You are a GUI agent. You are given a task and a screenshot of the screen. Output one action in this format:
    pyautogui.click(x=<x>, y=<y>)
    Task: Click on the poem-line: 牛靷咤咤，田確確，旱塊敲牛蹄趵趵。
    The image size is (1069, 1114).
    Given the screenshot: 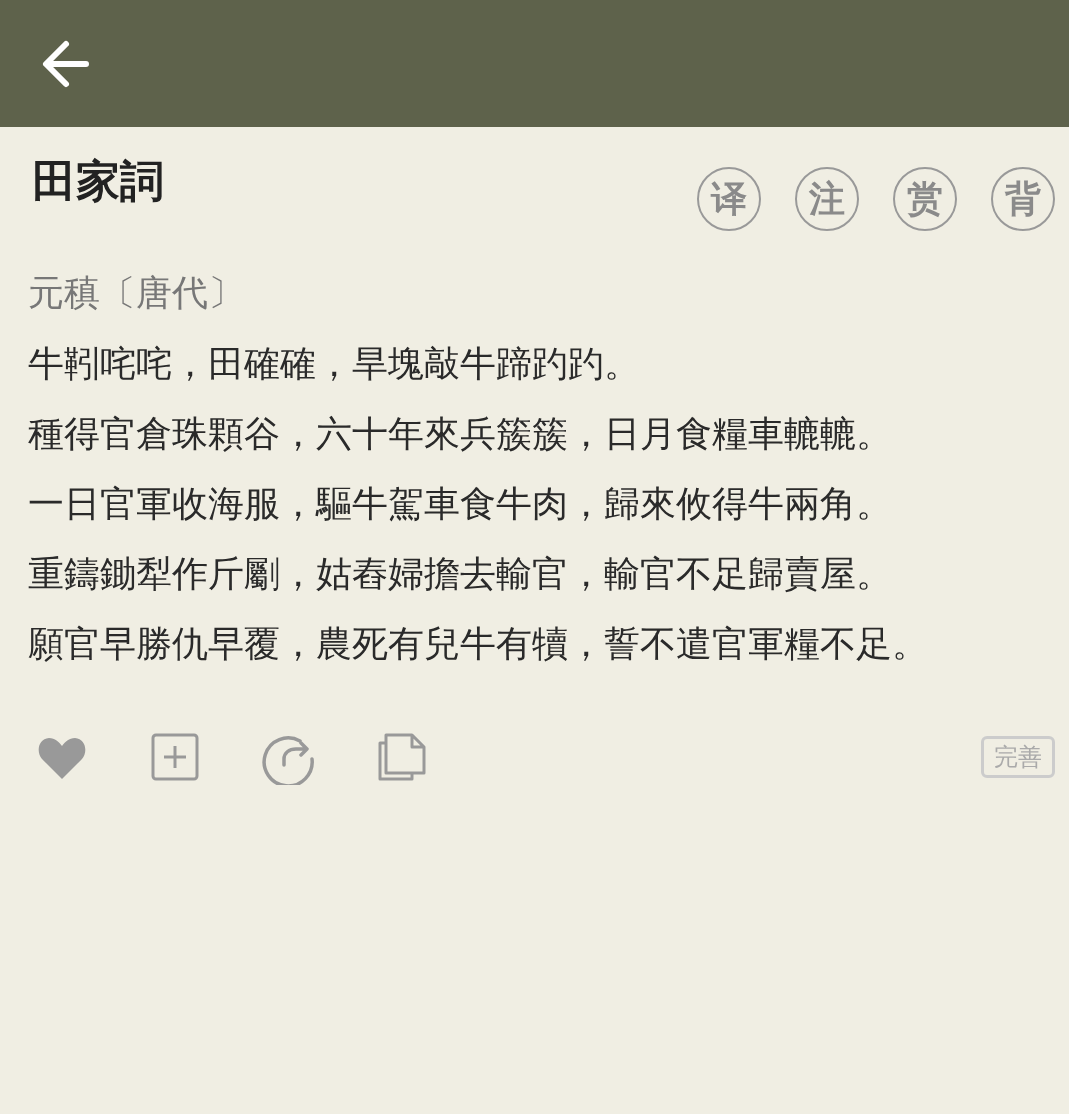 What is the action you would take?
    pyautogui.click(x=334, y=364)
    